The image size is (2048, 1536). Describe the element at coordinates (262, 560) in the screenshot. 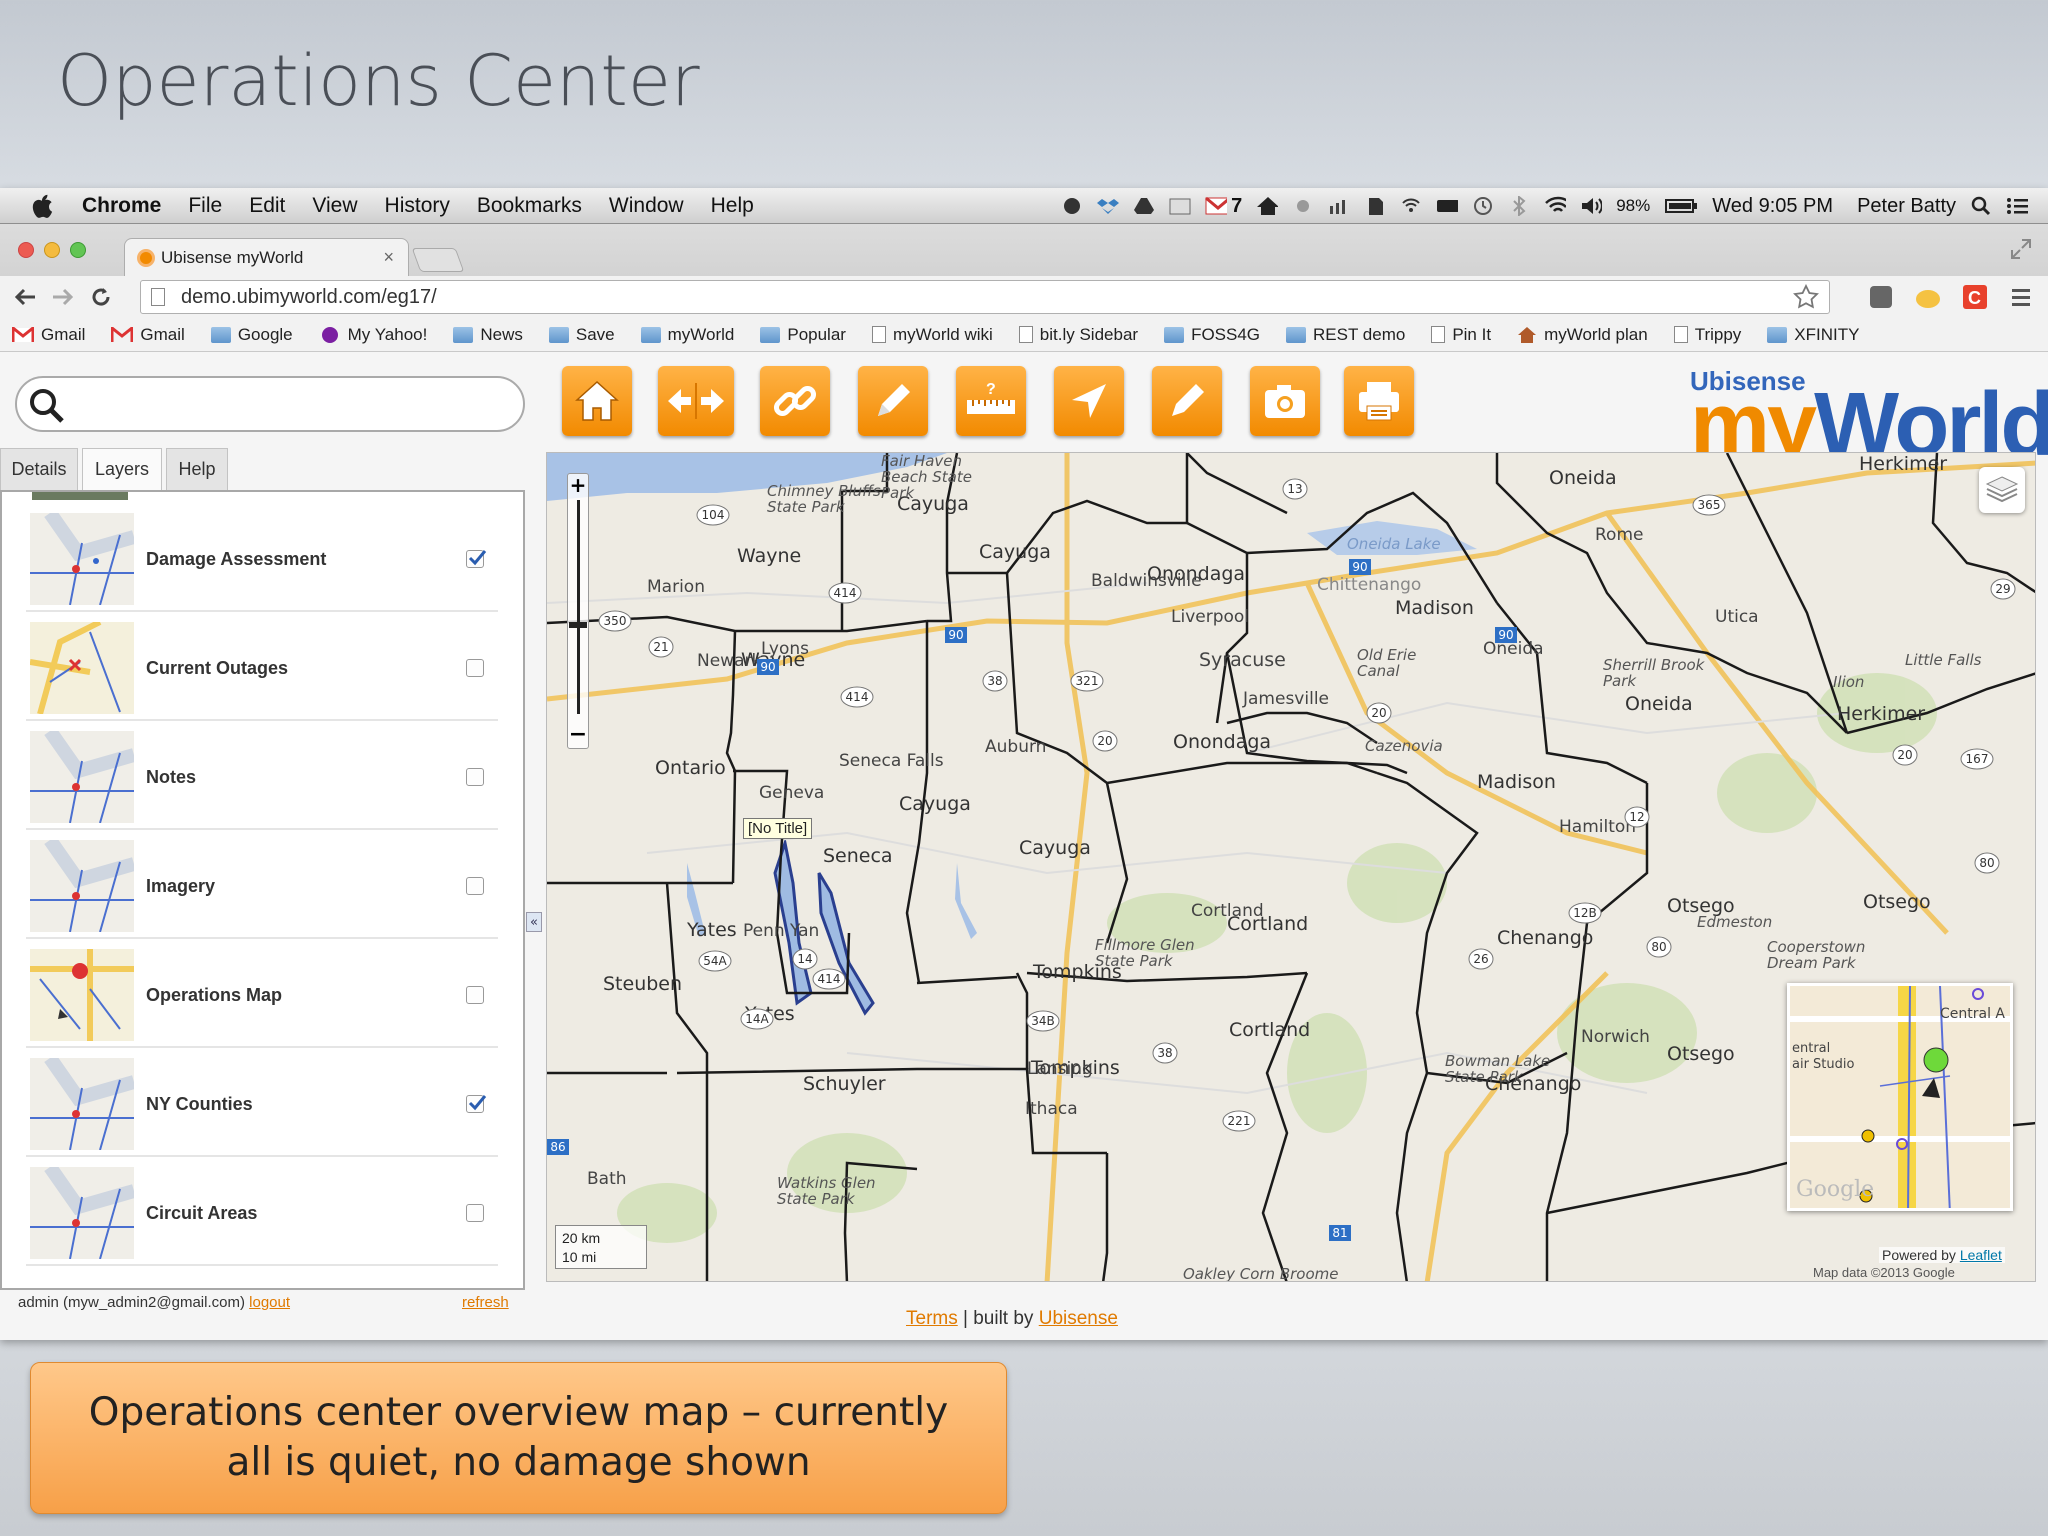

I see `layer-row-damage-assessment: Damage Assessment` at that location.